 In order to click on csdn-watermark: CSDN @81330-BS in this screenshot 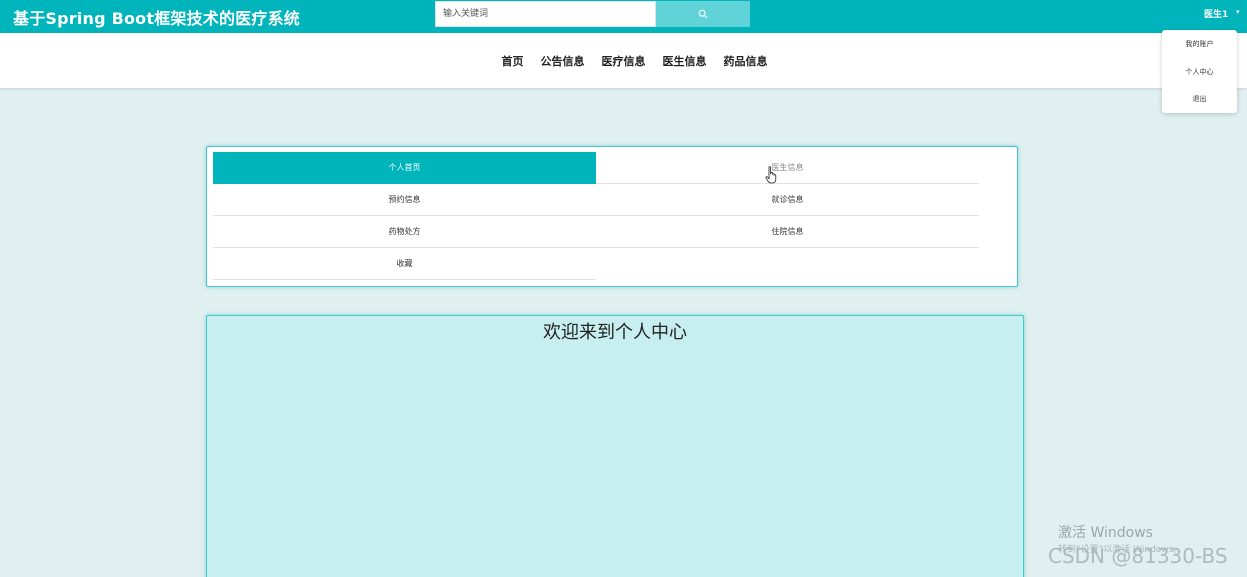, I will do `click(1138, 556)`.